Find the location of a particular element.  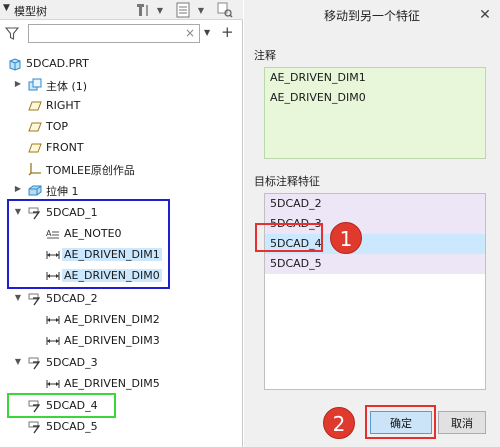

target-feature-item: 5DCAD_4 is located at coordinates (375, 244).